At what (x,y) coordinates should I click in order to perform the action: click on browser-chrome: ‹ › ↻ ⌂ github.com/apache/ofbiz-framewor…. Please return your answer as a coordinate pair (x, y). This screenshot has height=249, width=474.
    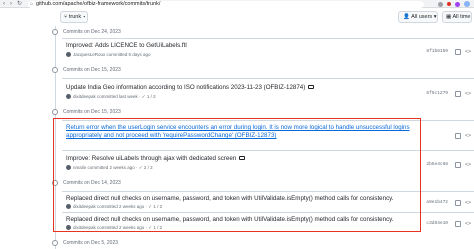
    Looking at the image, I should click on (237, 4).